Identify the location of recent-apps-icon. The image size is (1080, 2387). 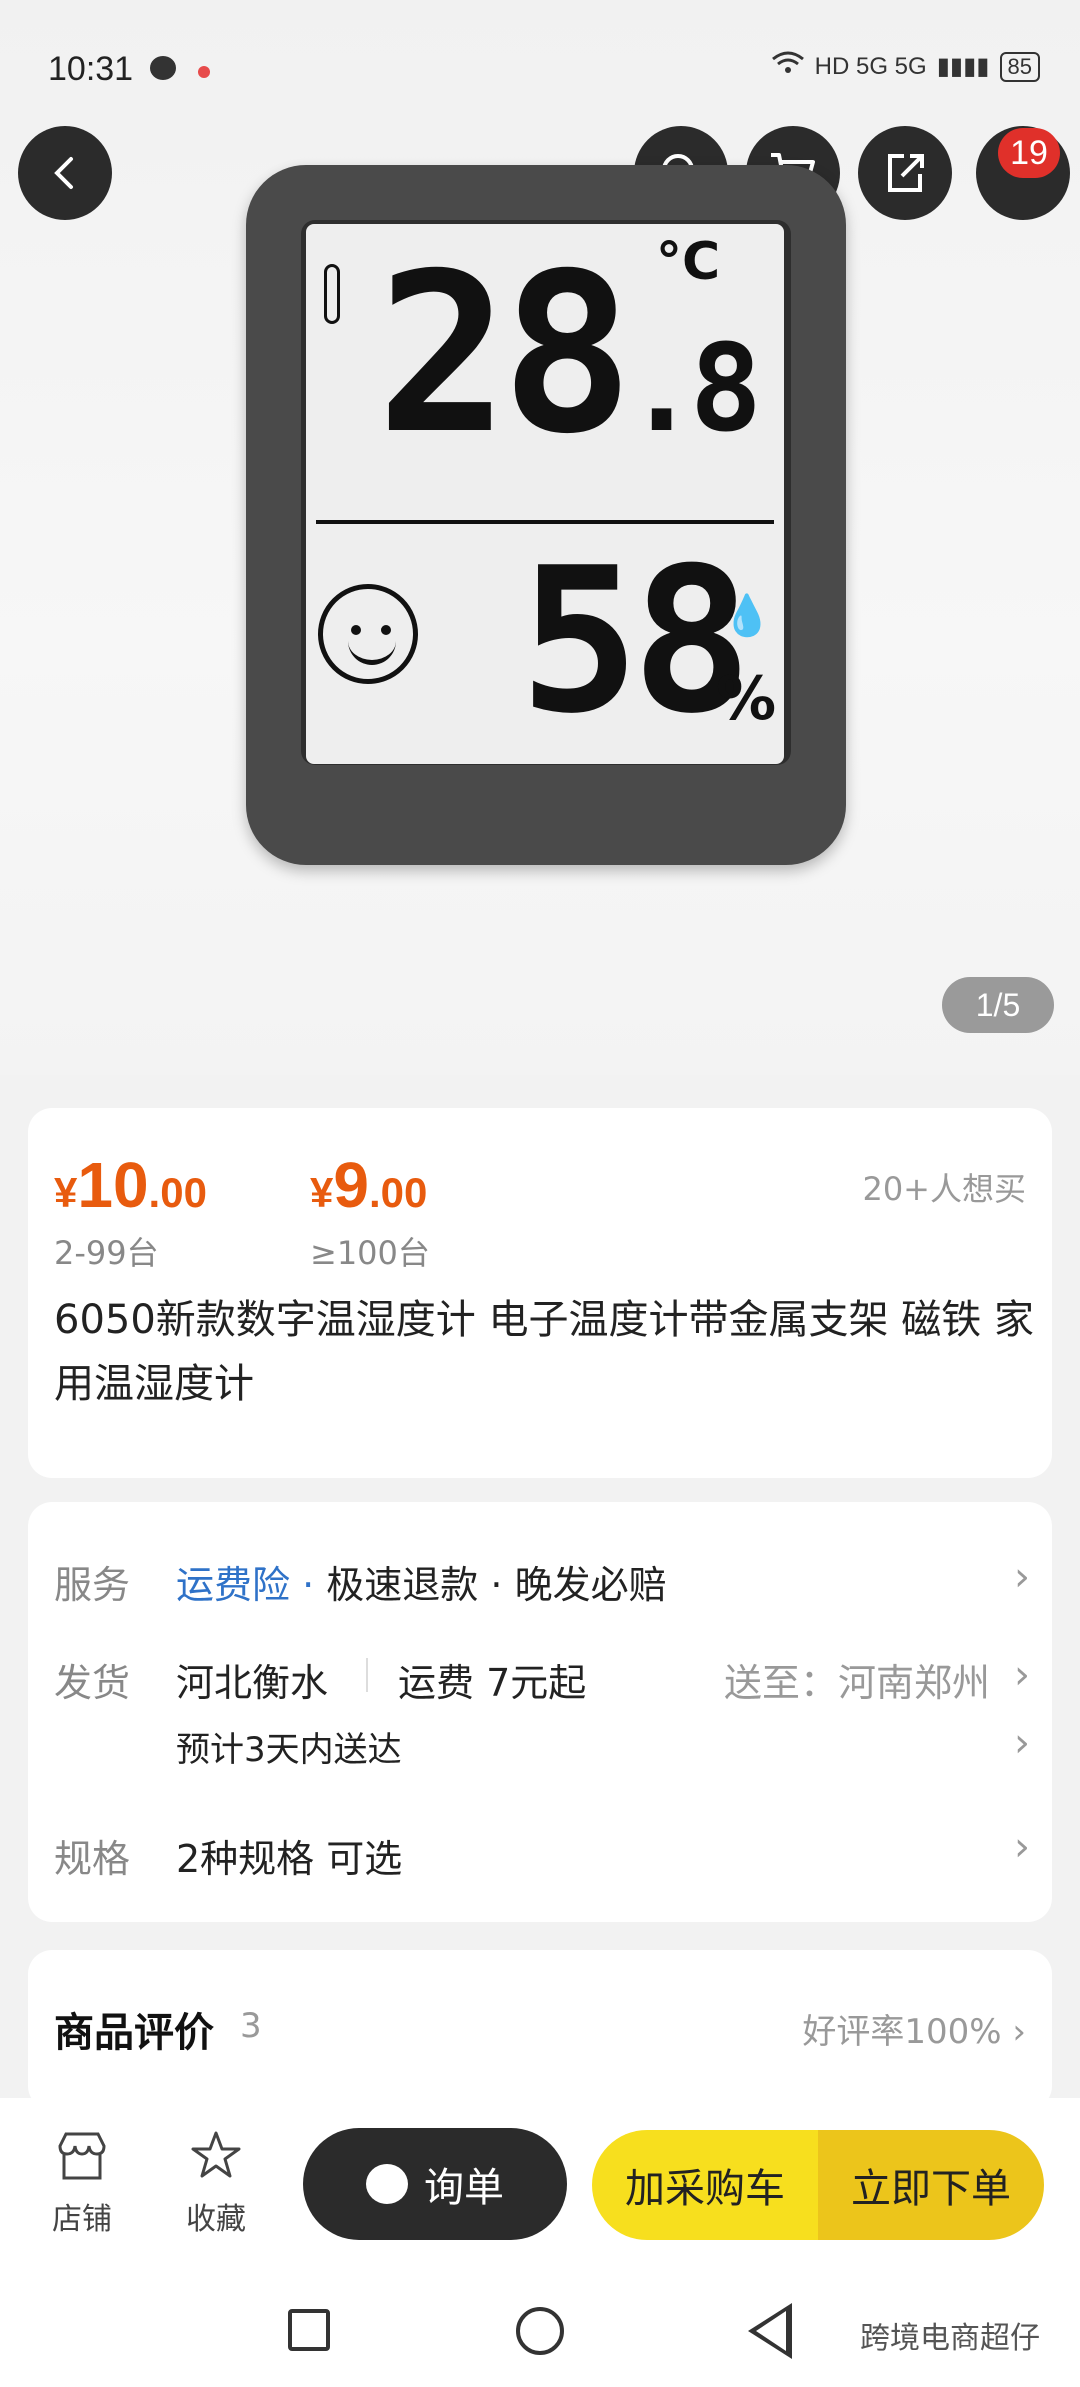
(309, 2330).